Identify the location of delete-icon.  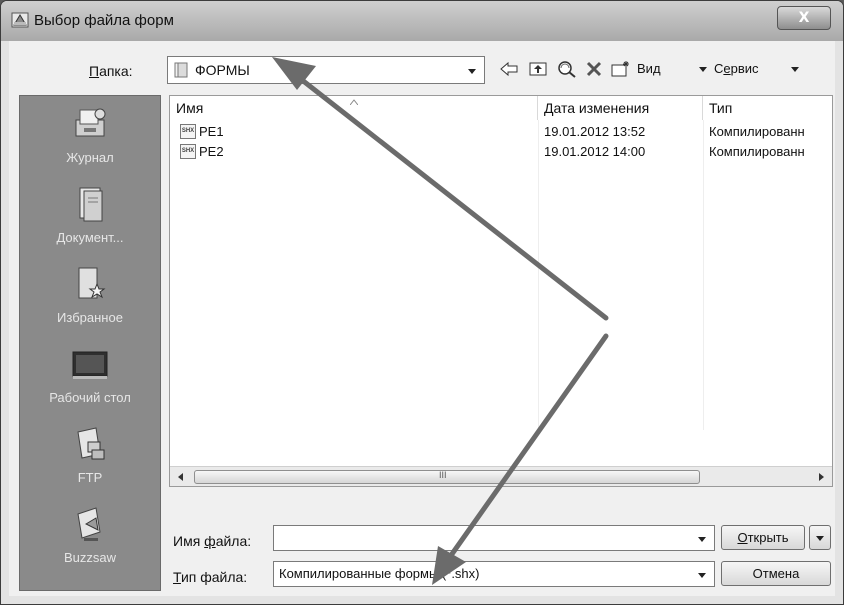
(594, 69).